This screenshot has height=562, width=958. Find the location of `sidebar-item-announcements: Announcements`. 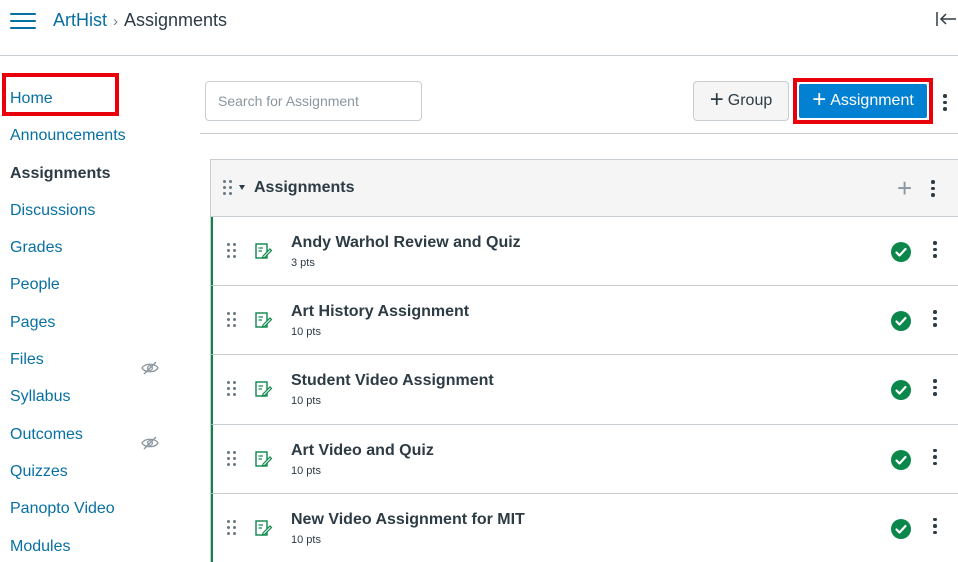

sidebar-item-announcements: Announcements is located at coordinates (95, 135).